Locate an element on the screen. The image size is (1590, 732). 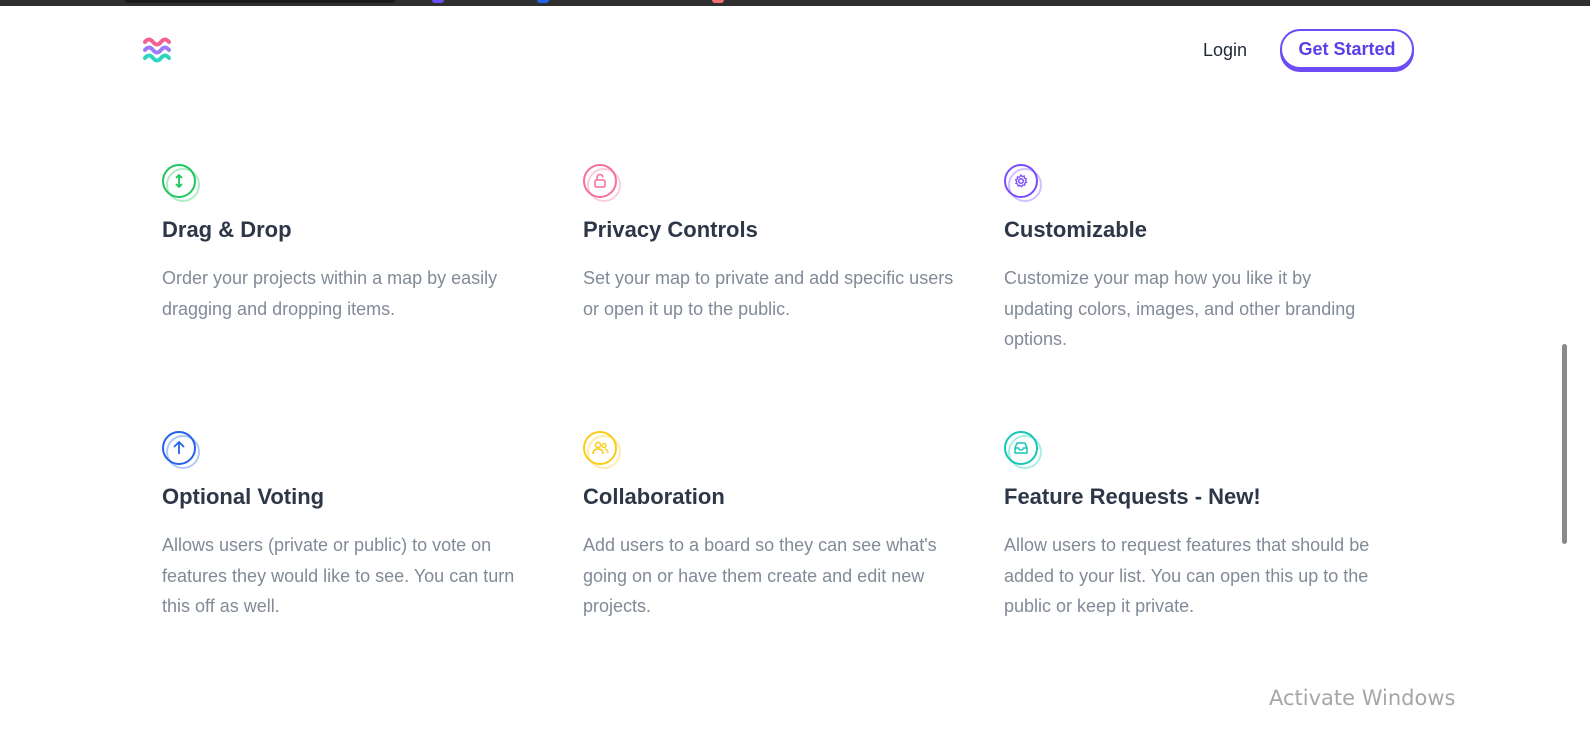
activate-windows-watermark: Activate Windows is located at coordinates (1362, 698).